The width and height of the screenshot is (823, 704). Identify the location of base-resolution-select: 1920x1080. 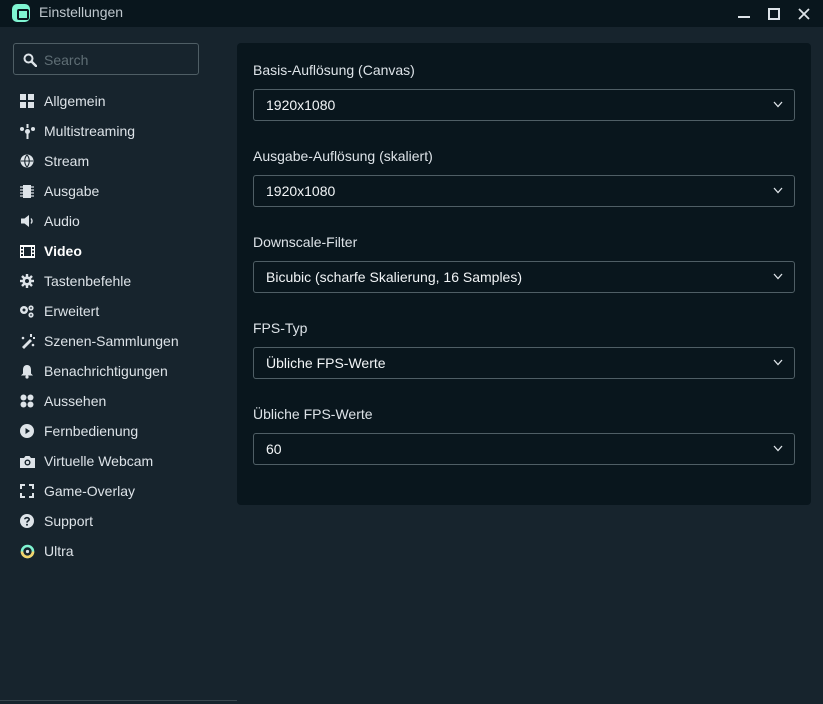
(524, 105).